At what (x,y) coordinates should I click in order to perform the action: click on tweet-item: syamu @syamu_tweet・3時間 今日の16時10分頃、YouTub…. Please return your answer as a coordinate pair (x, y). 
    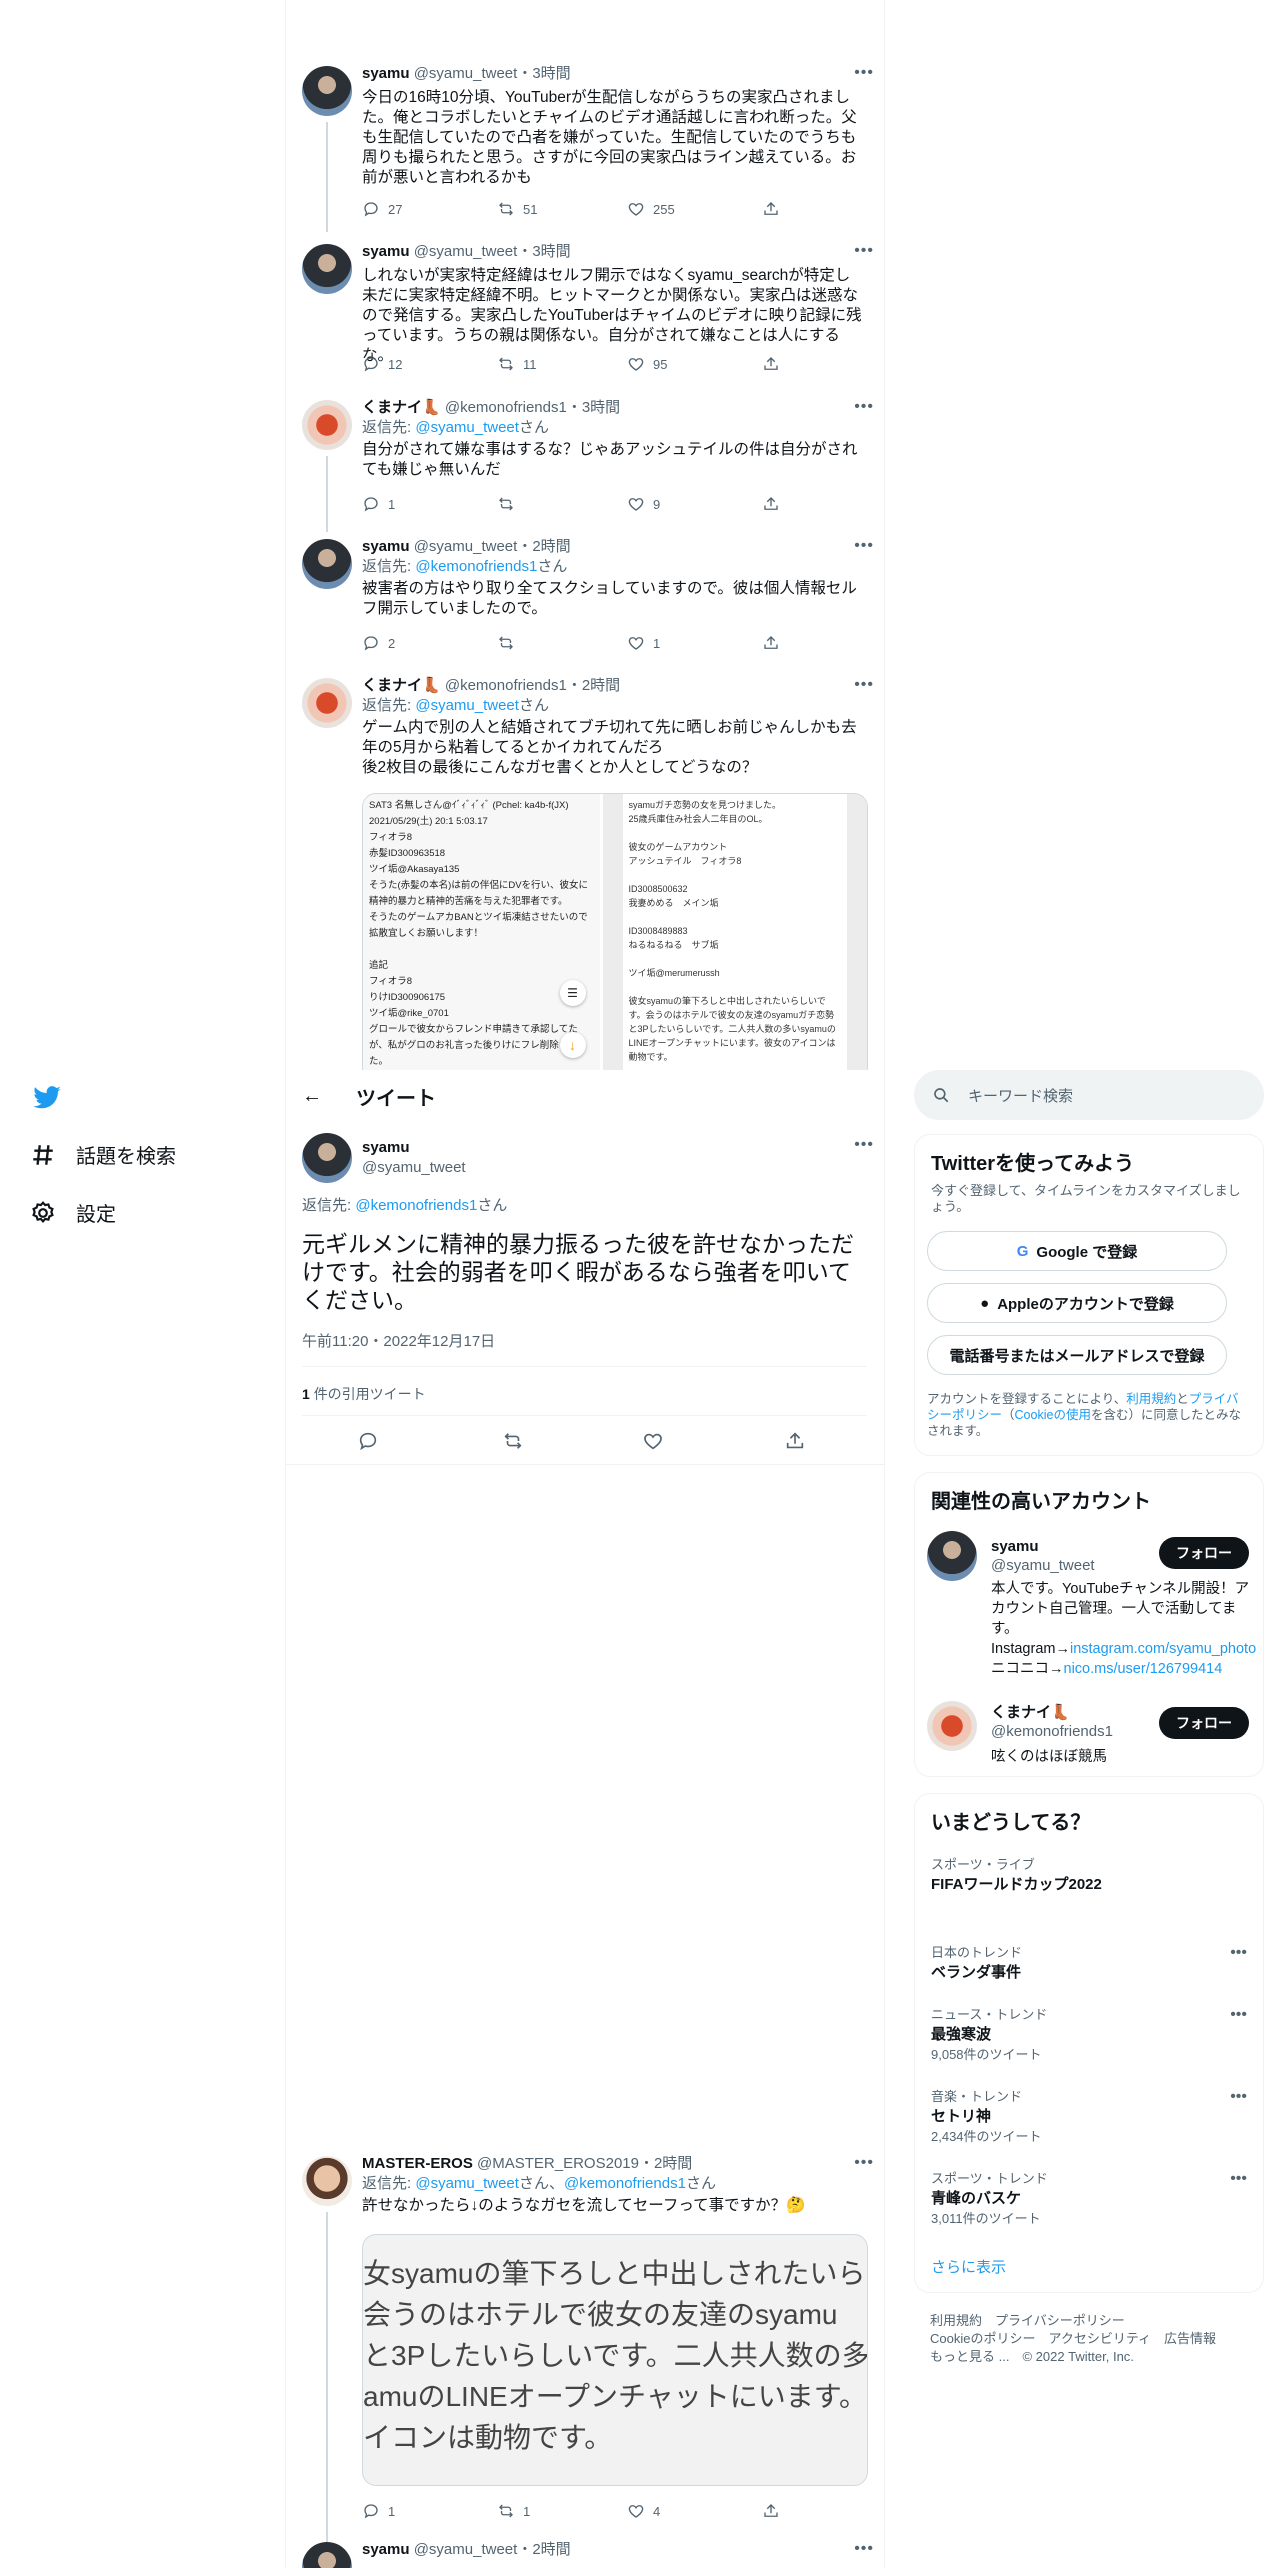
    Looking at the image, I should click on (585, 148).